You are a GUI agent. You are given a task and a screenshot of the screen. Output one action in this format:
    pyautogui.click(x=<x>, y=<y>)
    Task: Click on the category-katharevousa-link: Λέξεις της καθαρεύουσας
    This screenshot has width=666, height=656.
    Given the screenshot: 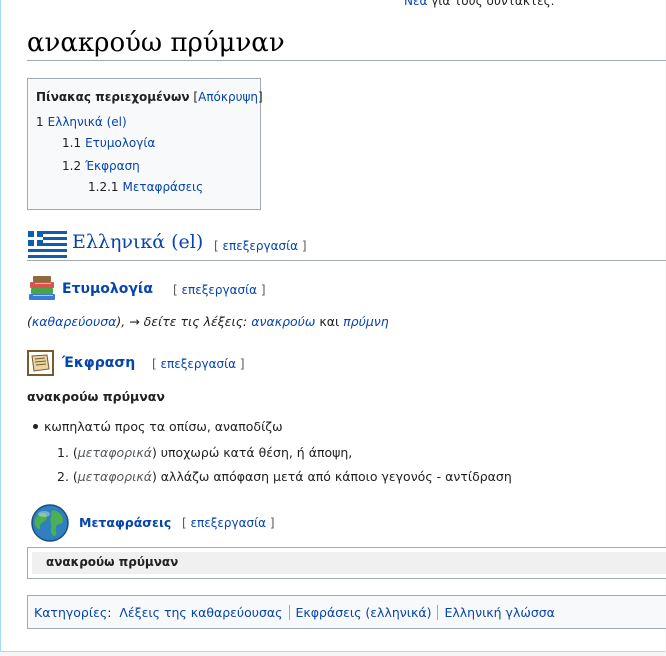 What is the action you would take?
    pyautogui.click(x=200, y=612)
    